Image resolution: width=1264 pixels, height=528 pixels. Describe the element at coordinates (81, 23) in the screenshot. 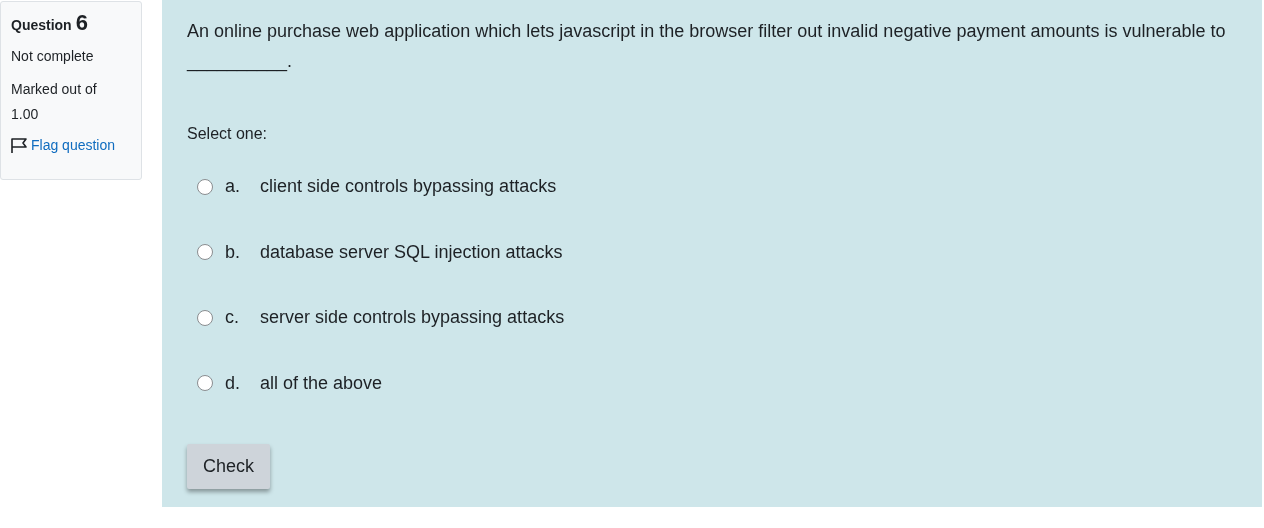

I see `question-number: 6` at that location.